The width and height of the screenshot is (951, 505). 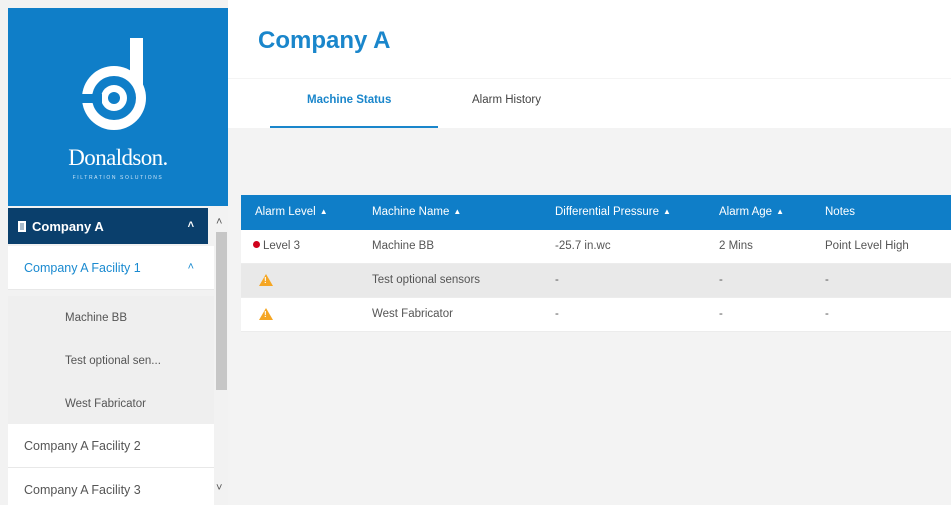 I want to click on column-header-notes: Notes, so click(x=840, y=212).